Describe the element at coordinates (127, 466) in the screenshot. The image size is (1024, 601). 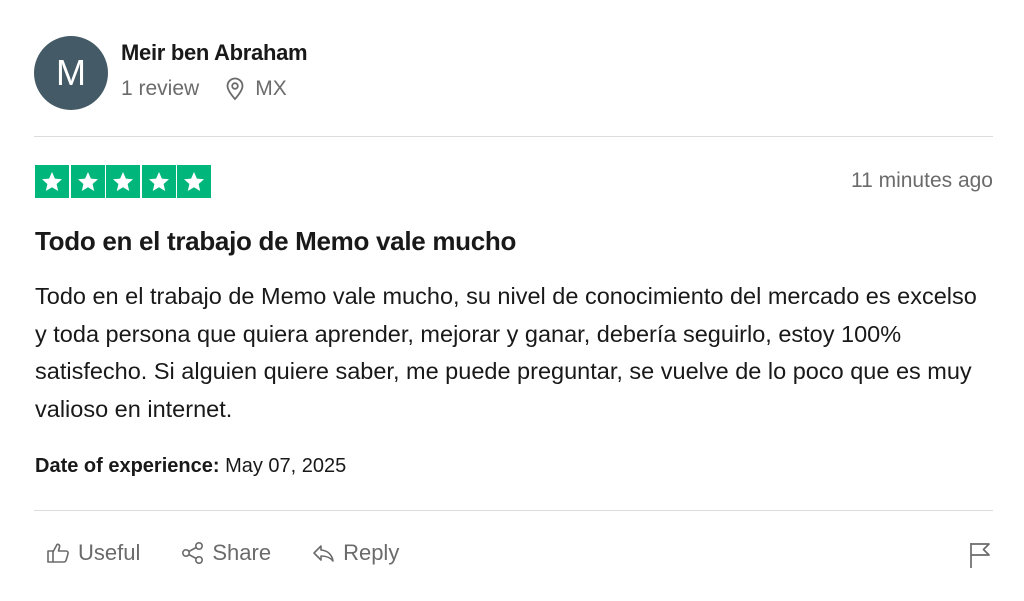
I see `experience-label: Date of experience:` at that location.